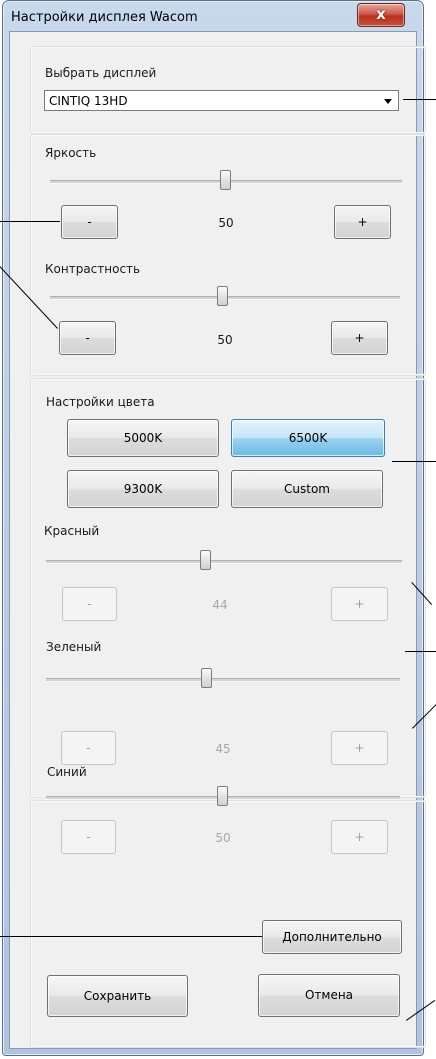 This screenshot has width=436, height=1059. I want to click on green-plus-button: +, so click(359, 748).